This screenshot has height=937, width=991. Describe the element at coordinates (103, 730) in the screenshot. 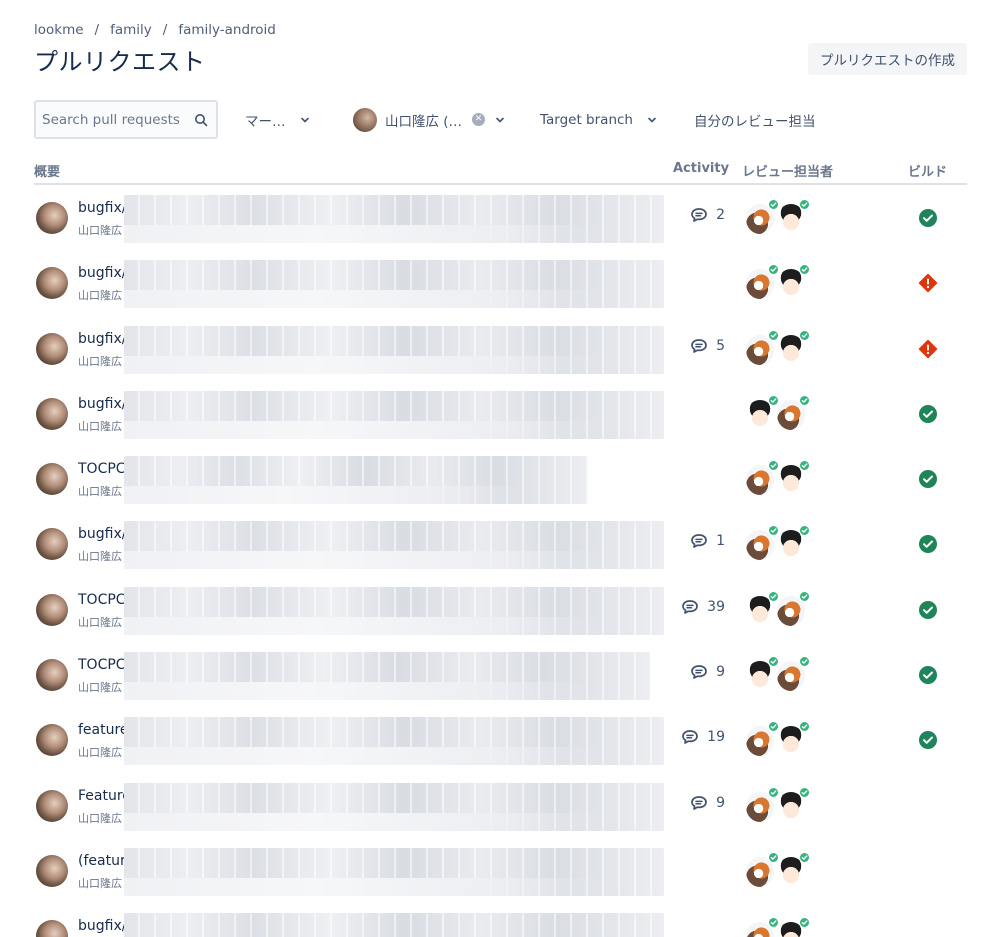

I see `pull-request-title: feature` at that location.